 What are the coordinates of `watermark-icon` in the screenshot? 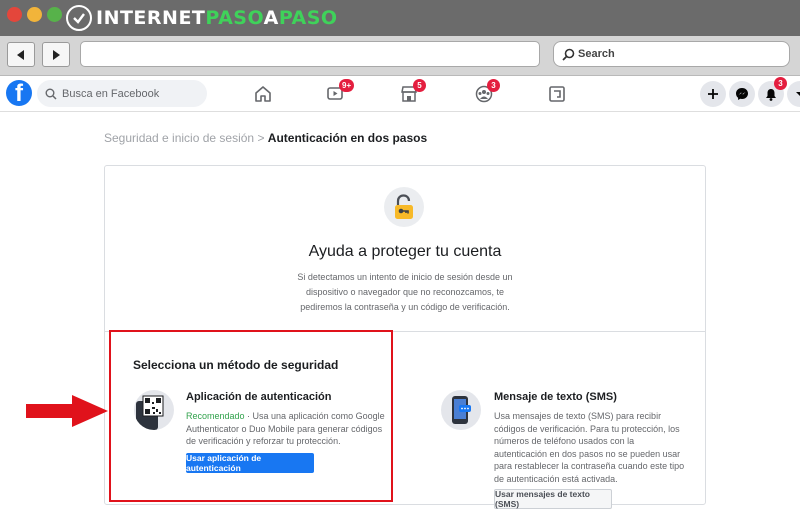 It's located at (79, 18).